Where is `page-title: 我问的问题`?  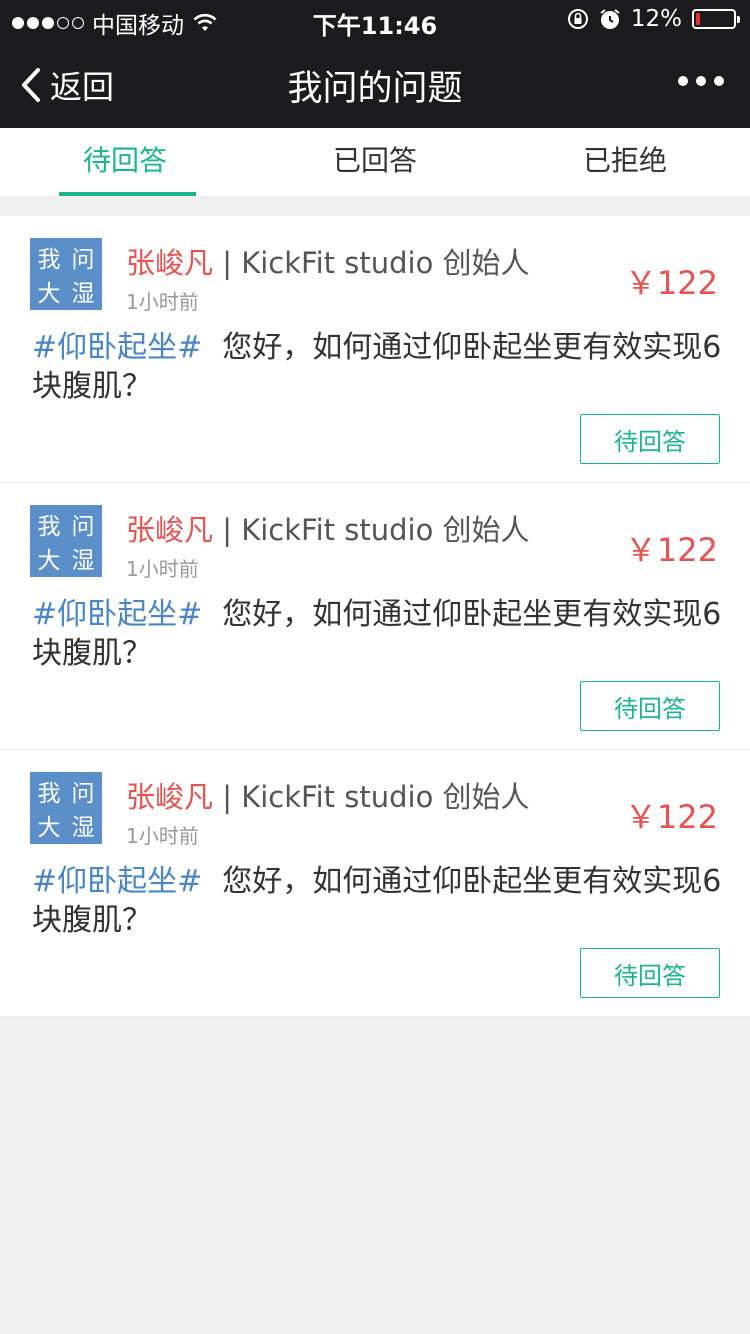
page-title: 我问的问题 is located at coordinates (375, 89).